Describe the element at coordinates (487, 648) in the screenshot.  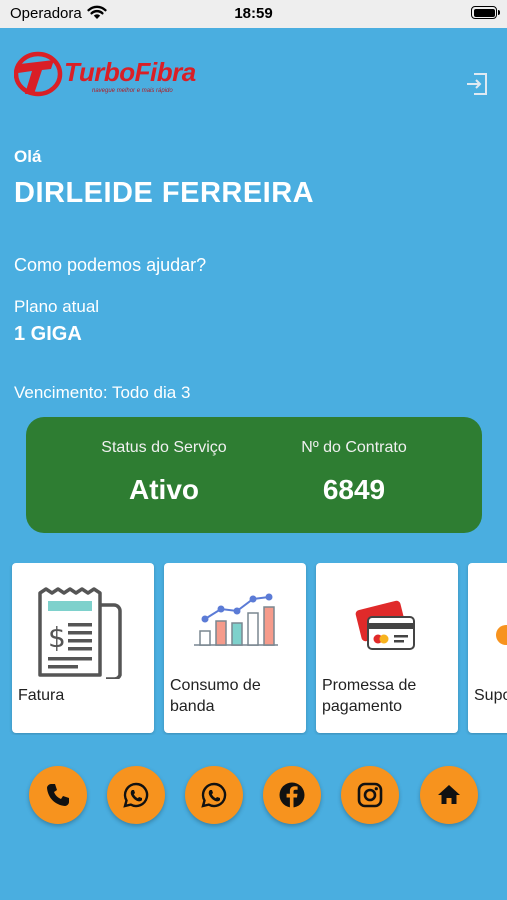
I see `support-card: Suporte` at that location.